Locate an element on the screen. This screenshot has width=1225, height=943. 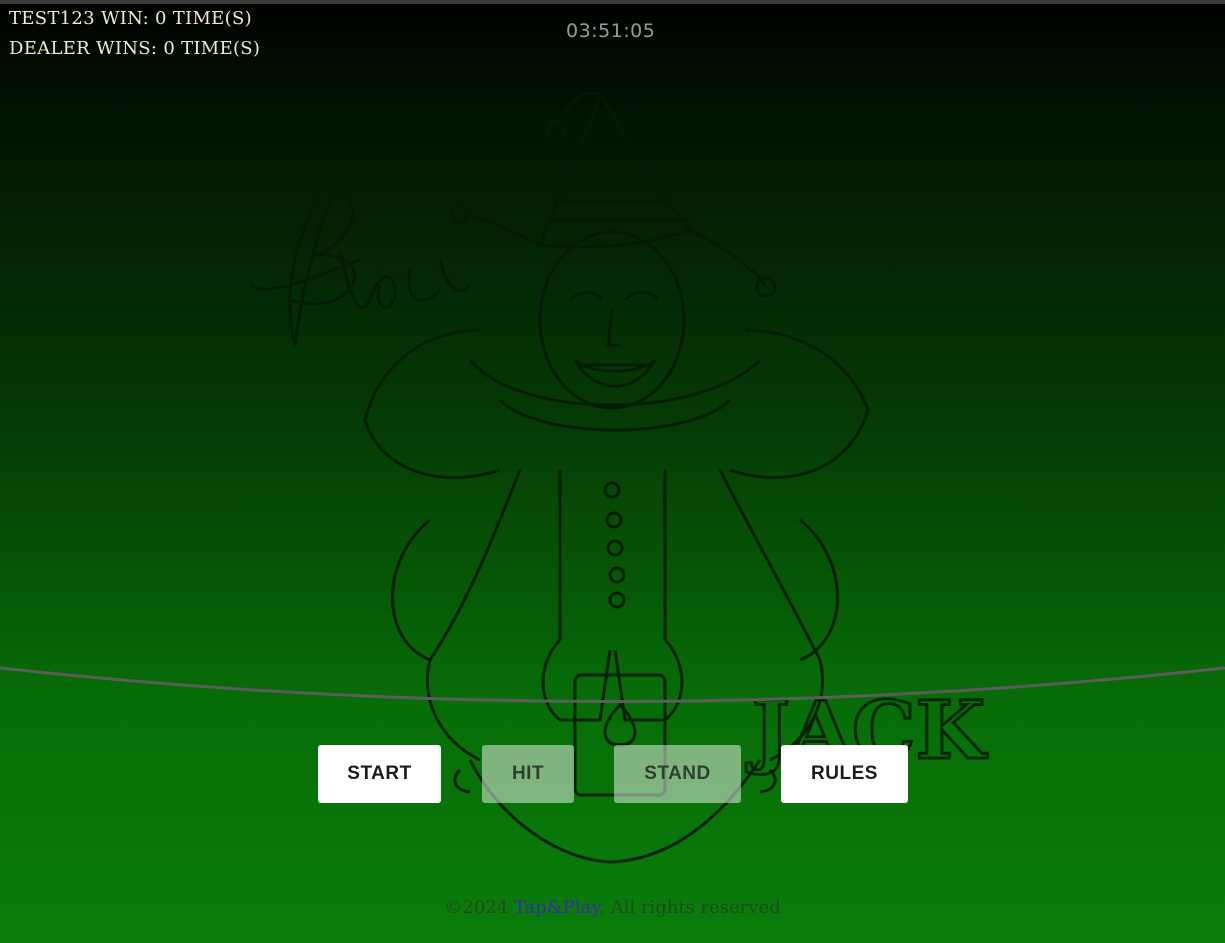
rules-button: RULES is located at coordinates (844, 774).